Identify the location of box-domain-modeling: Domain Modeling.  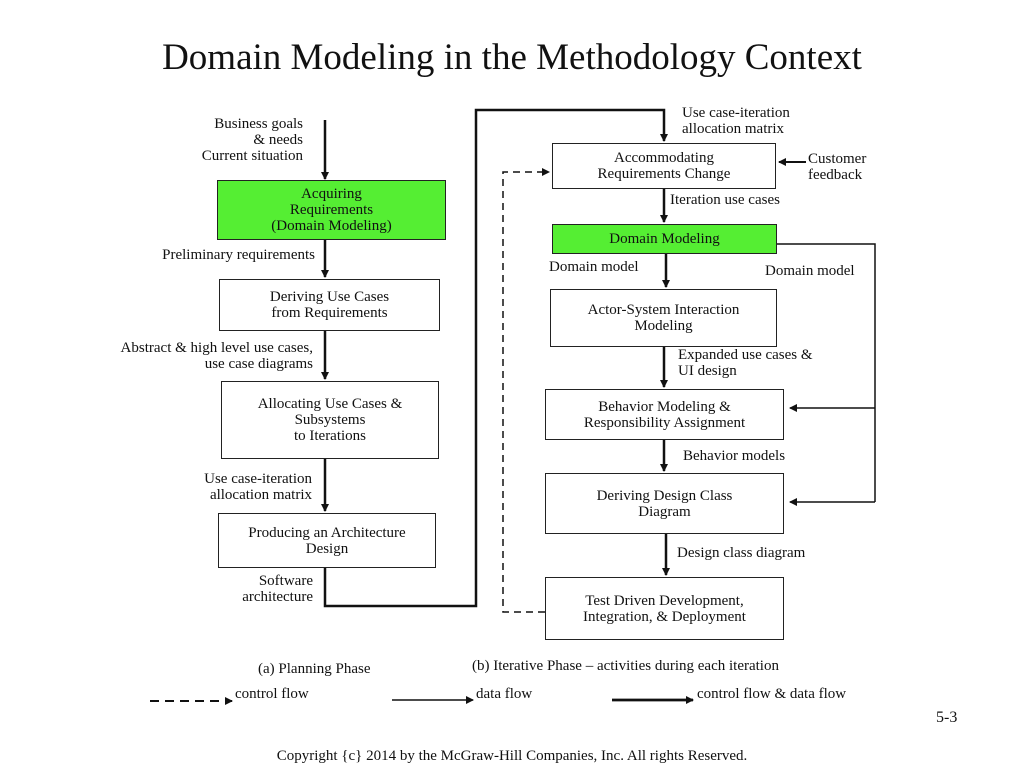
(664, 239).